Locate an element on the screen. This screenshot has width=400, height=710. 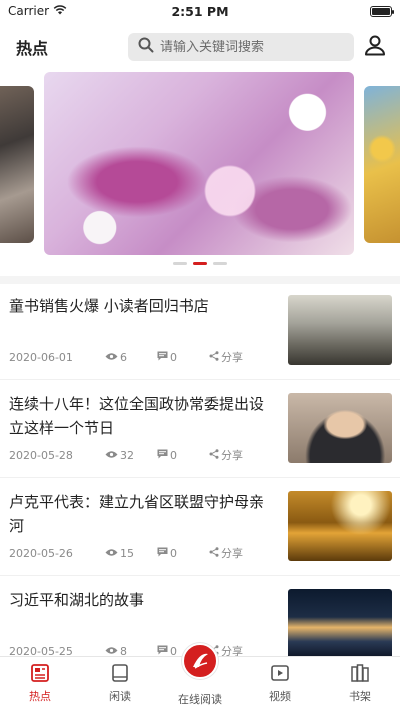
news-meta: 2020-05-26 15 0 分享 is located at coordinates (144, 553).